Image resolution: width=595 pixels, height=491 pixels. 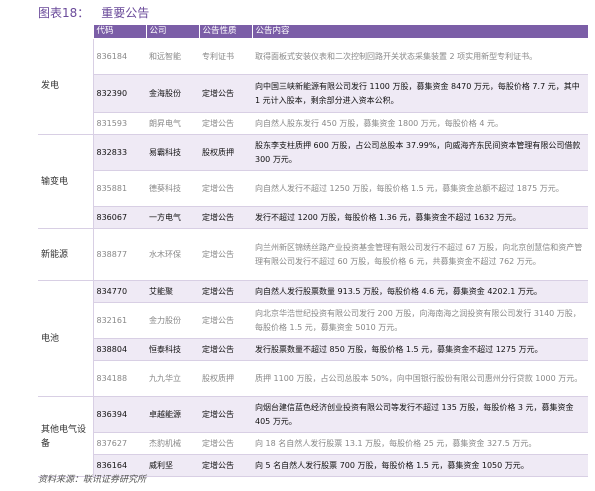 What do you see at coordinates (420, 56) in the screenshot?
I see `content-cell: 取得面板式安装仪表和二次控制回路开关状态采集装置 2 项实用新型专利证书。` at bounding box center [420, 56].